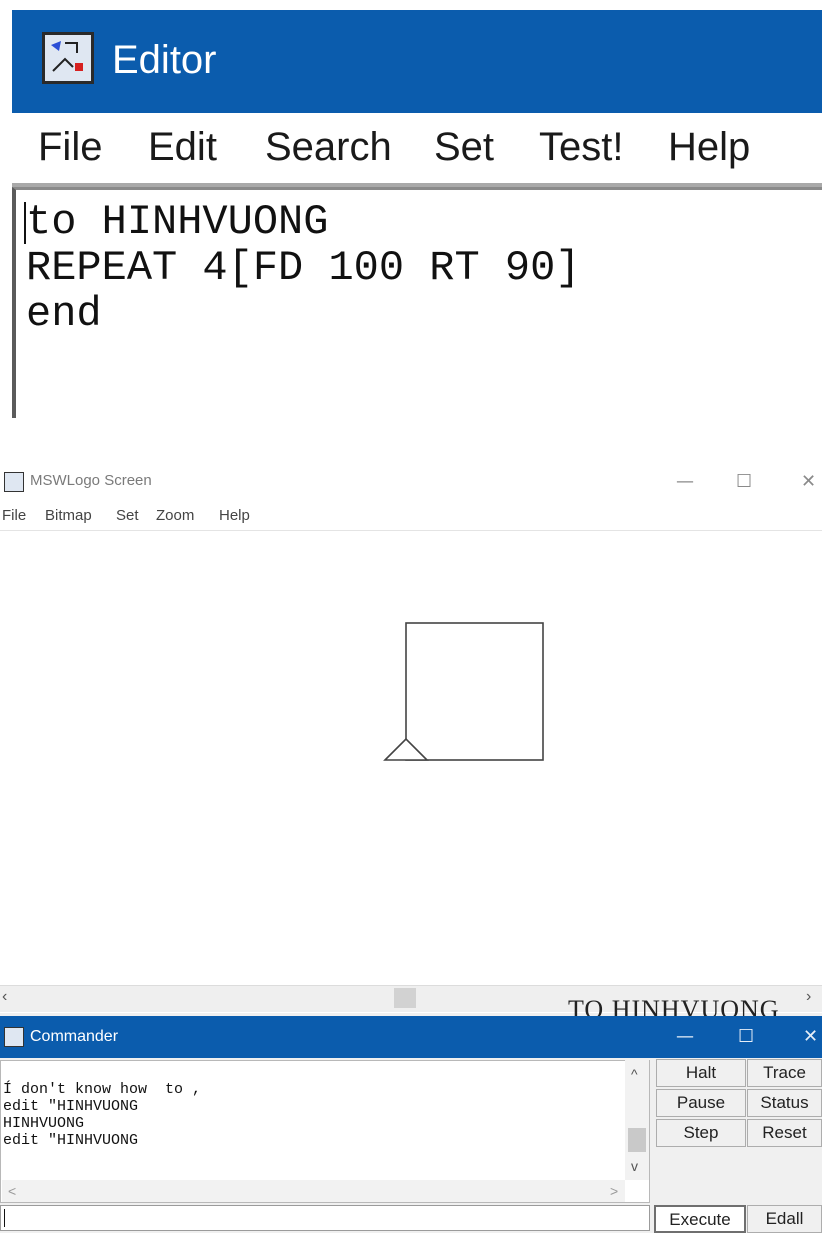  Describe the element at coordinates (808, 997) in the screenshot. I see `scroll-right-icon: ›` at that location.